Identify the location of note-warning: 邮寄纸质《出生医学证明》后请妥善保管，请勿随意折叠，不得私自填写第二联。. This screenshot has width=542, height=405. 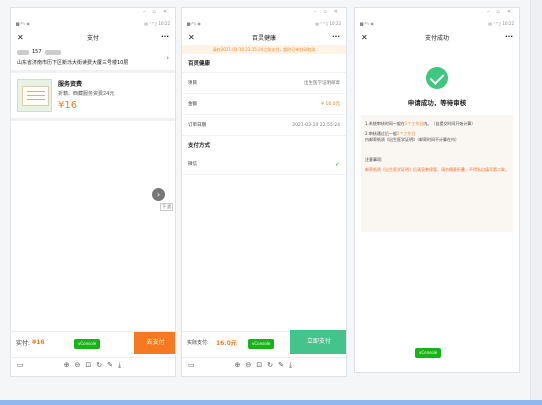
(437, 169).